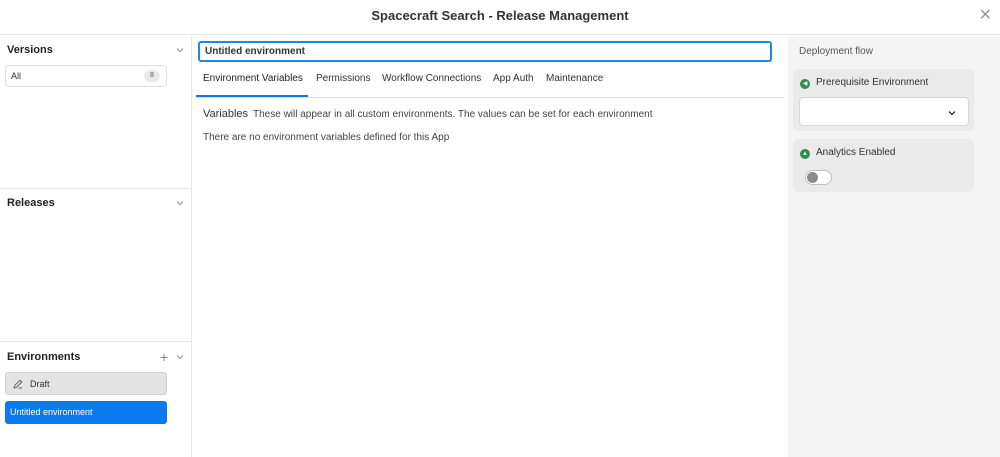  I want to click on active-tab-indicator, so click(252, 96).